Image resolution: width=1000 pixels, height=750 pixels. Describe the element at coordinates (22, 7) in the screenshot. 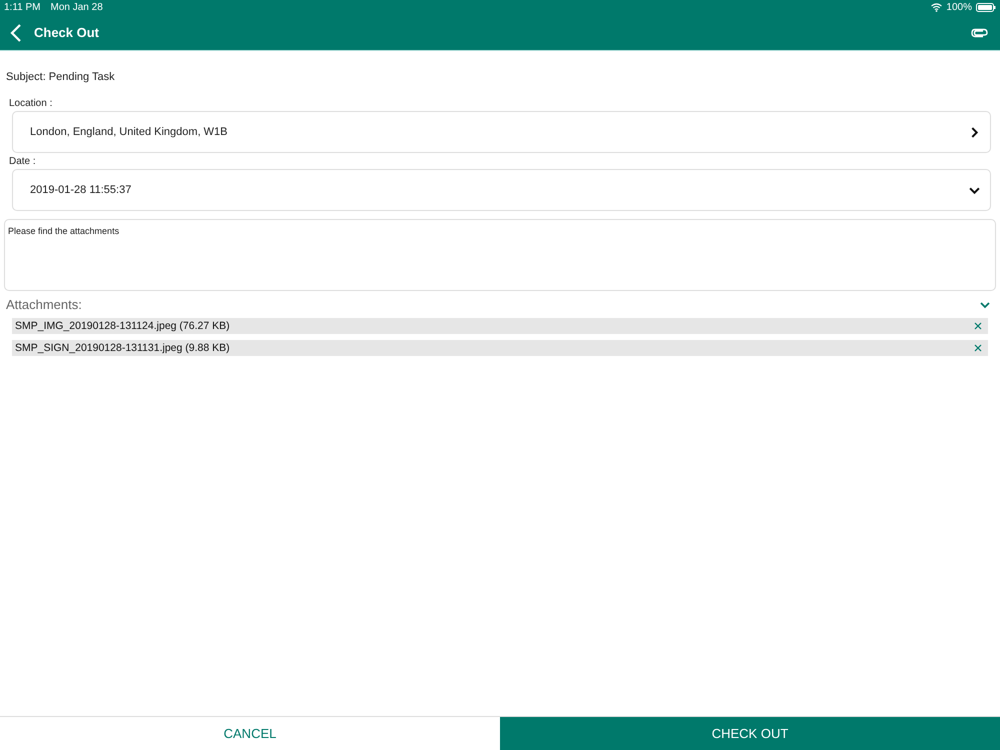

I see `status-time: 1:11 PM` at that location.